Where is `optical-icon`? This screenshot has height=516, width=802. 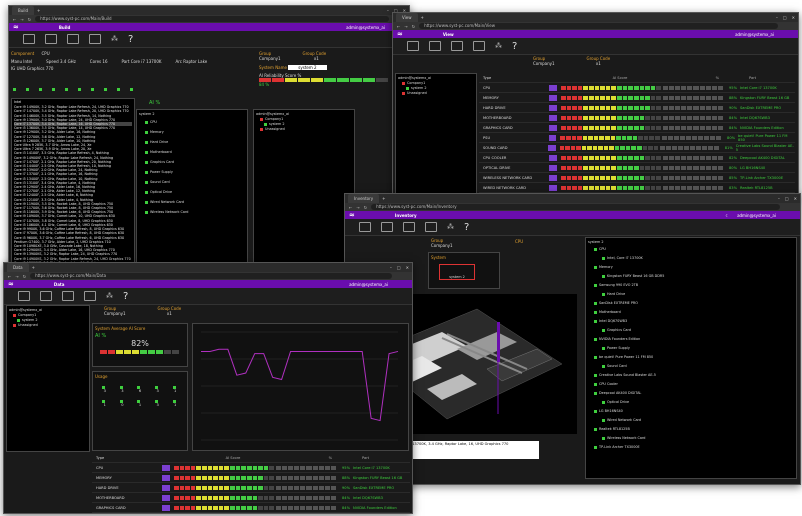 optical-icon is located at coordinates (118, 89).